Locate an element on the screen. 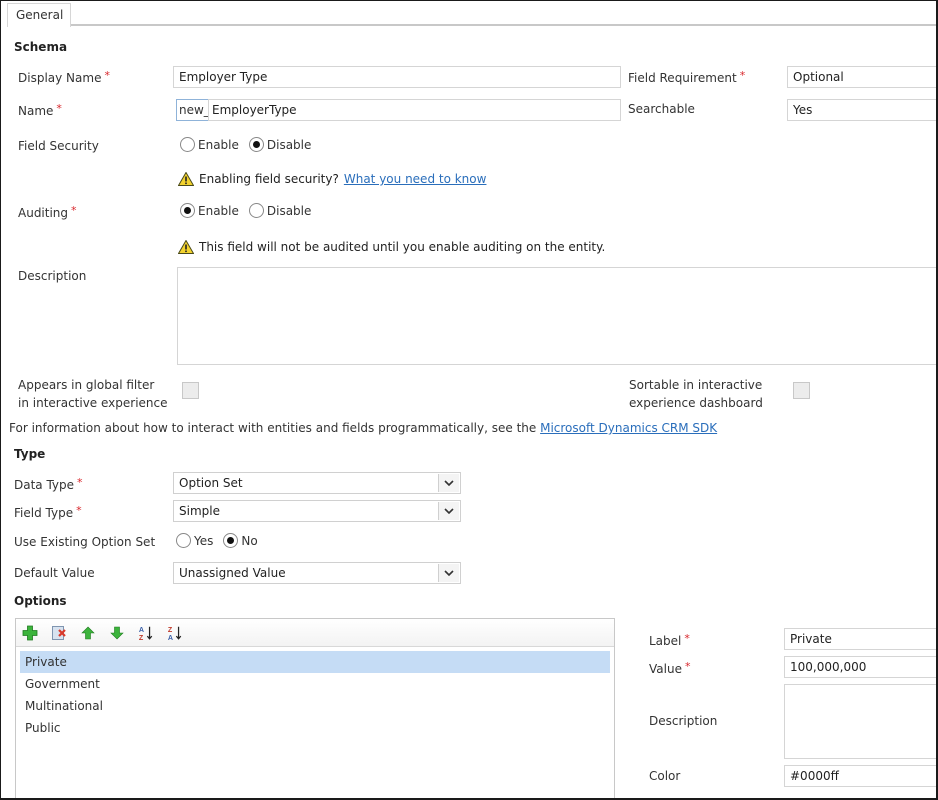 The height and width of the screenshot is (800, 938). options-toolbar: AZ ZA is located at coordinates (315, 633).